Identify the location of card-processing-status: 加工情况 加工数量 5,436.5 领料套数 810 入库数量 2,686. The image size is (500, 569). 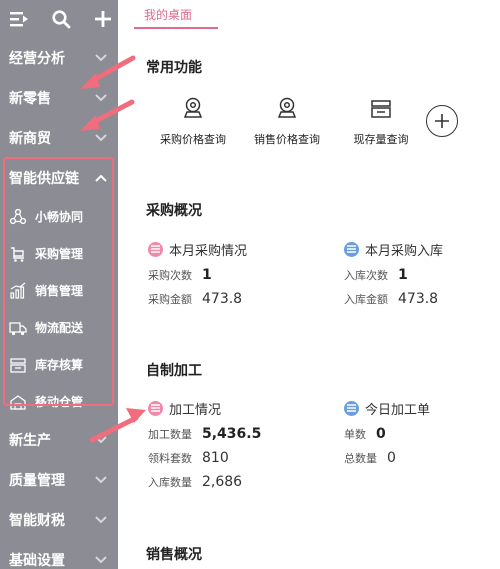
(233, 444).